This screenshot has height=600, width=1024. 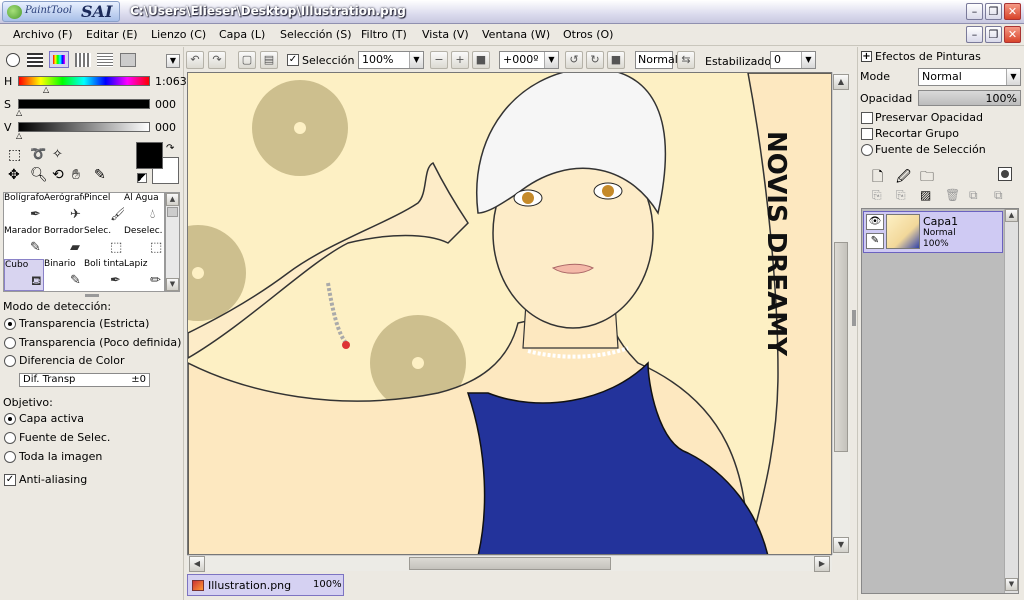 What do you see at coordinates (100, 342) in the screenshot?
I see `detection-option-loose: Transparencia (Poco definida)` at bounding box center [100, 342].